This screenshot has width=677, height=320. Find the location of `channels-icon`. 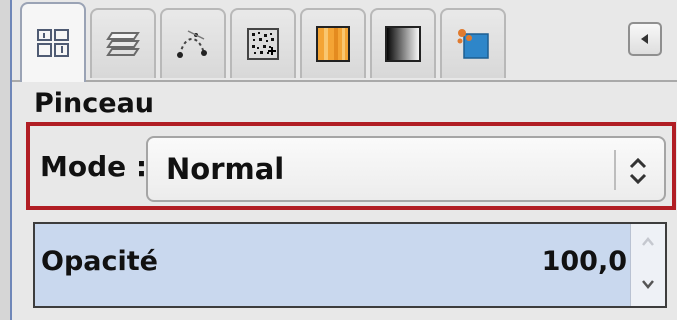

channels-icon is located at coordinates (473, 44).